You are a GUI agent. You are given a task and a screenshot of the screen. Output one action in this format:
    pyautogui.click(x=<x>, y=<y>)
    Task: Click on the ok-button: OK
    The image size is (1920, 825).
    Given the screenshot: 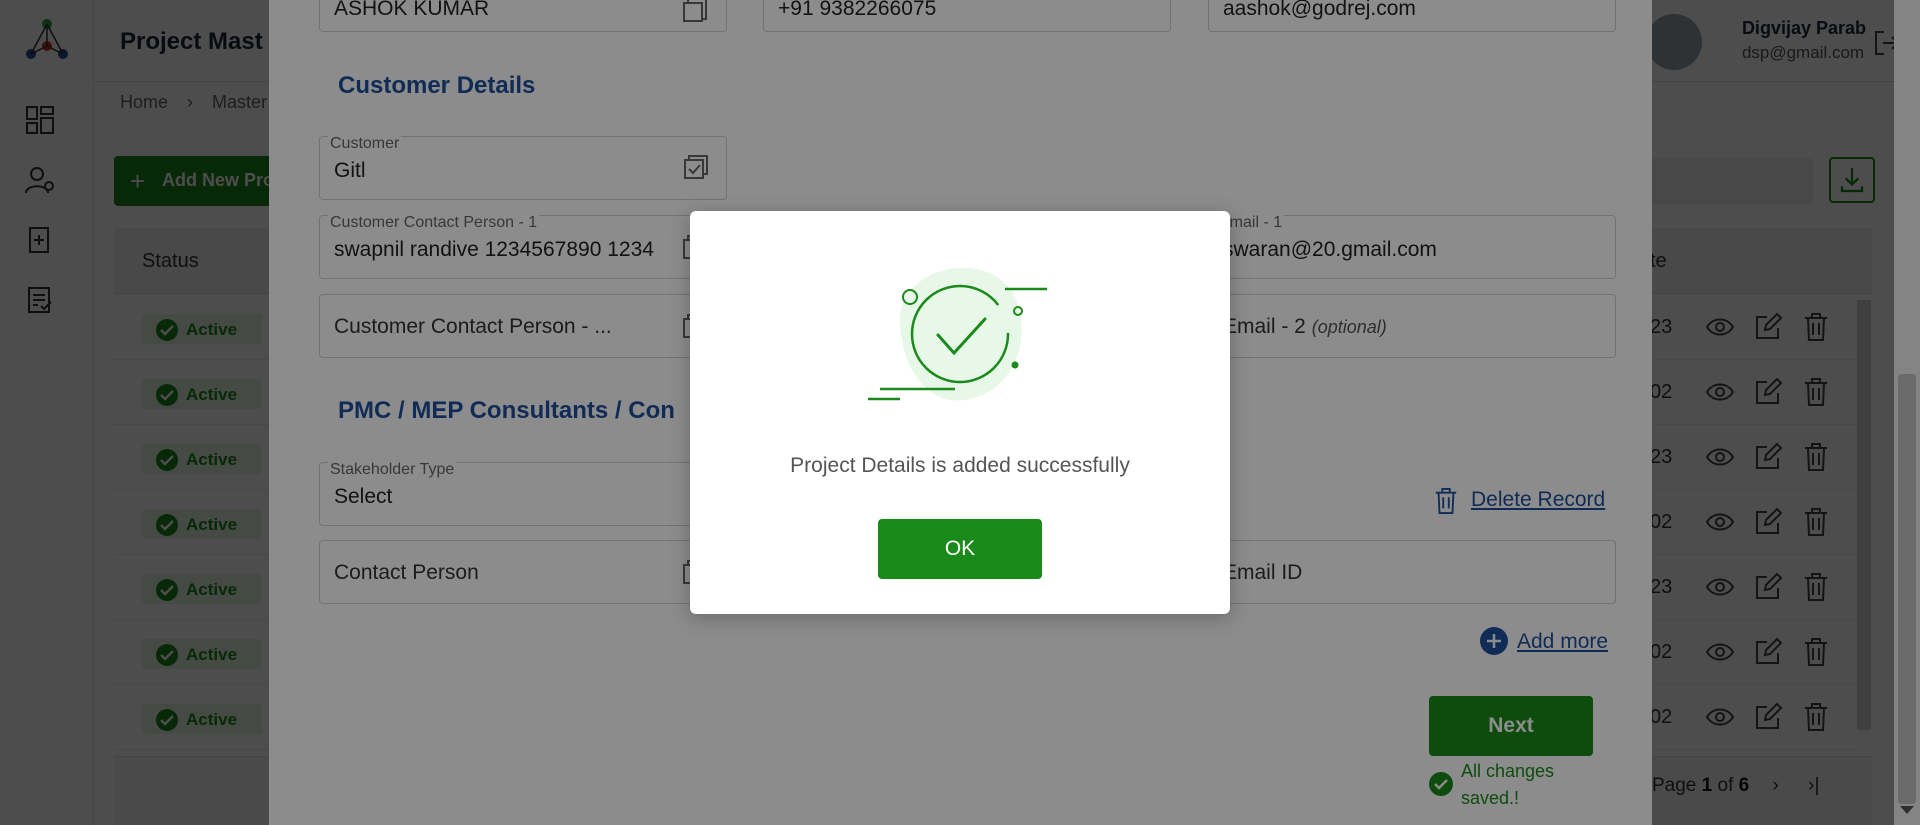 What is the action you would take?
    pyautogui.click(x=960, y=549)
    